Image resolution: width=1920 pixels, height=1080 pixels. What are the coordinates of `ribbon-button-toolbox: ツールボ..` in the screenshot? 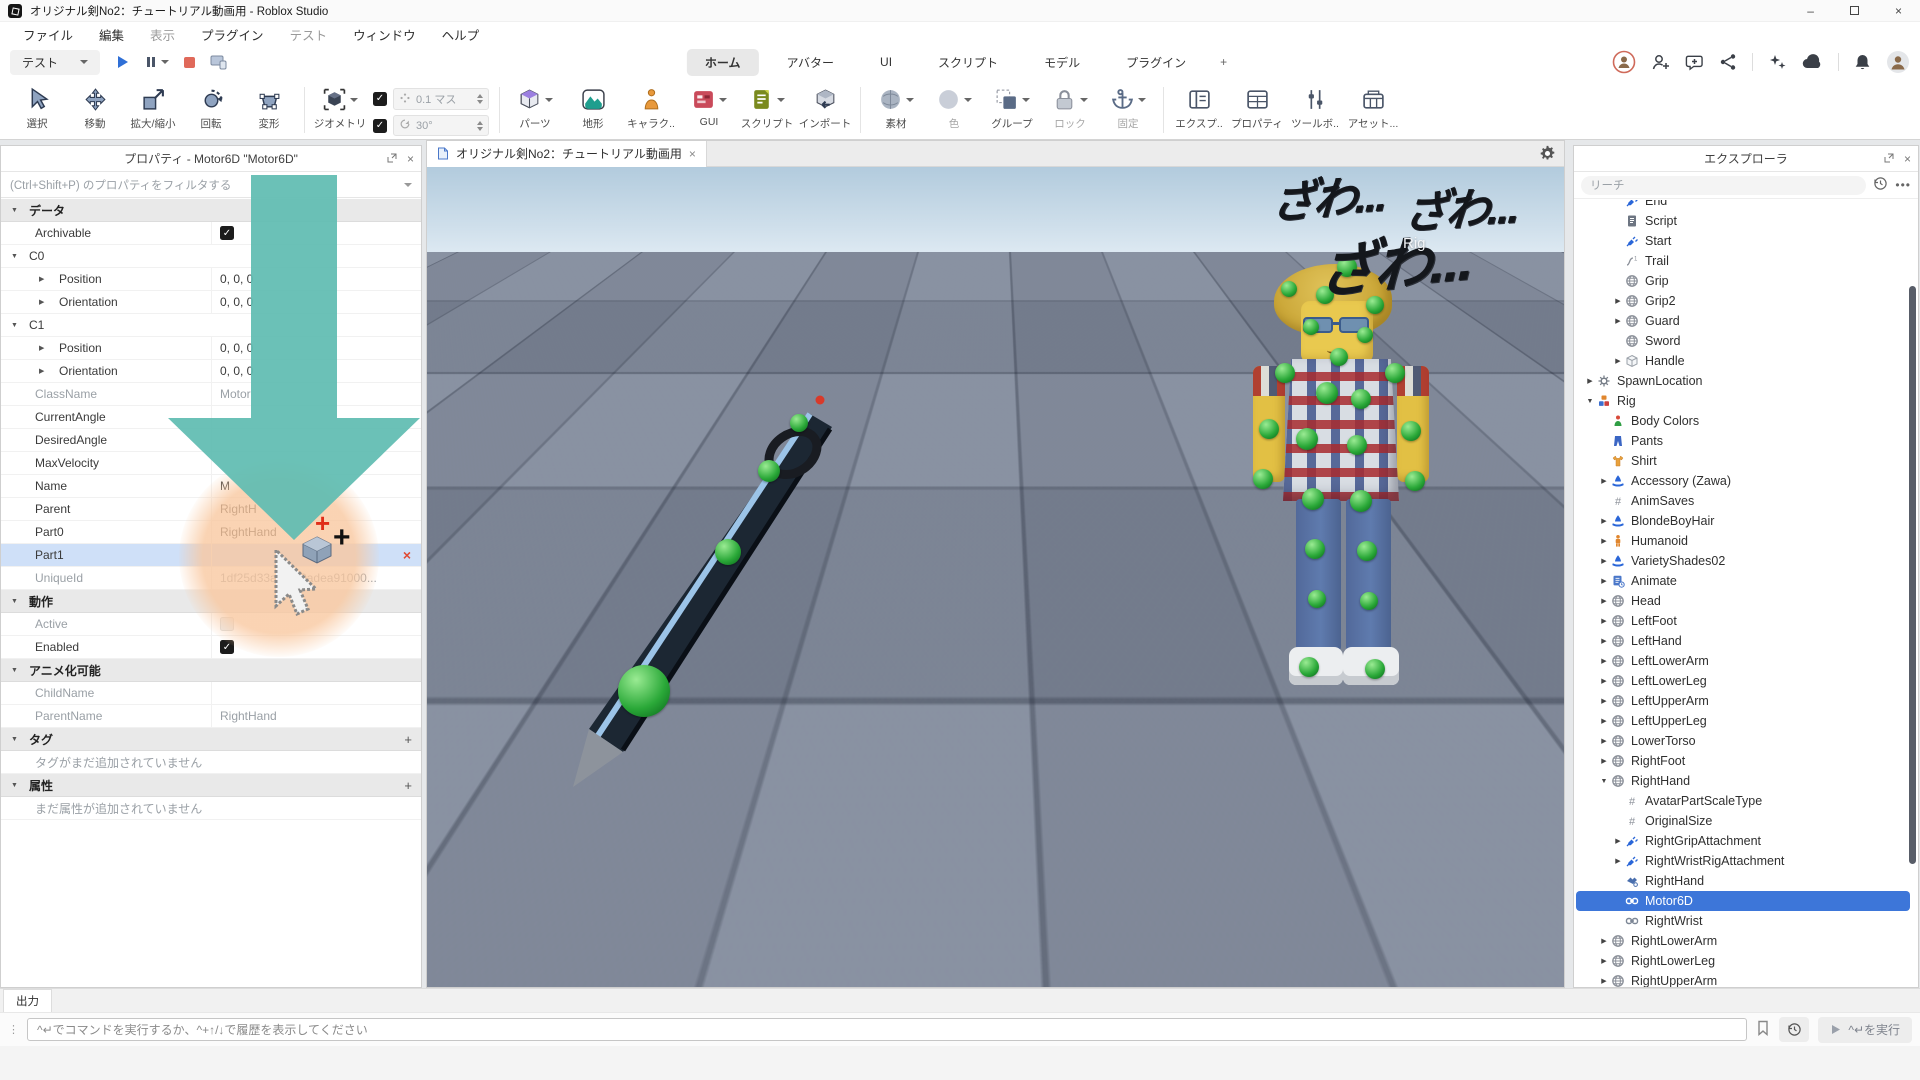 It's located at (1315, 106).